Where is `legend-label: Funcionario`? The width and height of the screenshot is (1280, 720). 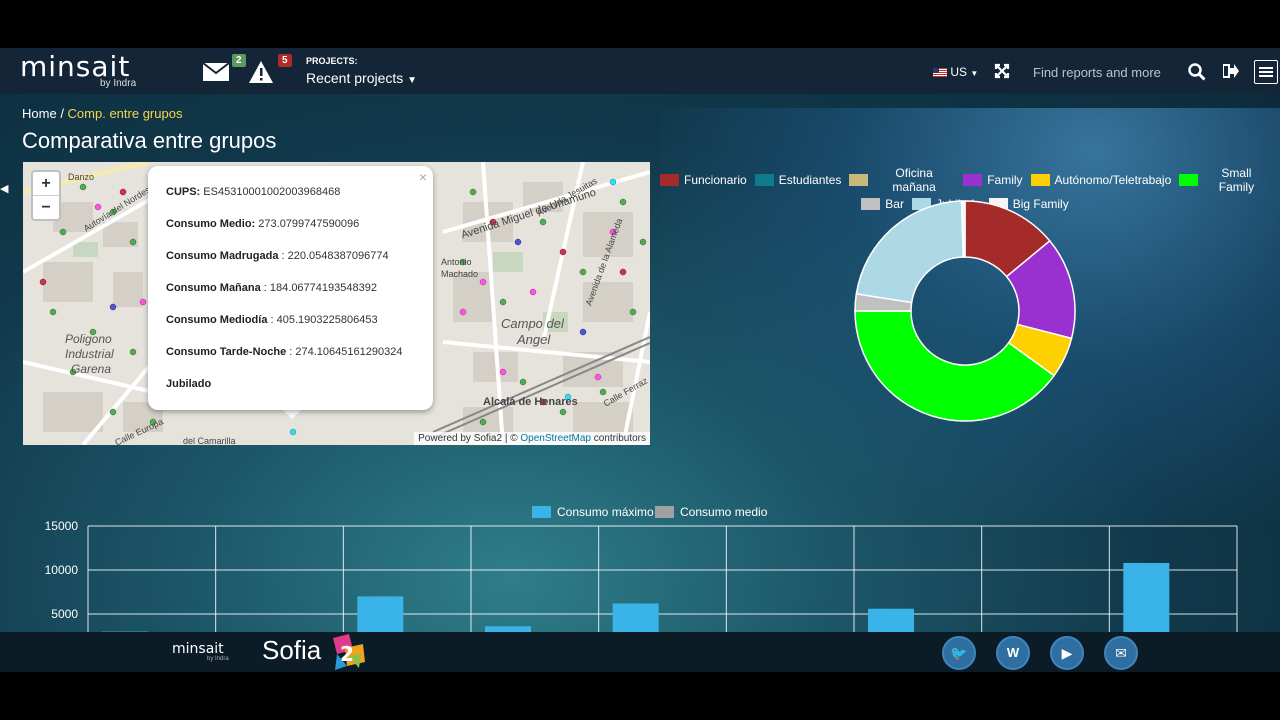
legend-label: Funcionario is located at coordinates (715, 180).